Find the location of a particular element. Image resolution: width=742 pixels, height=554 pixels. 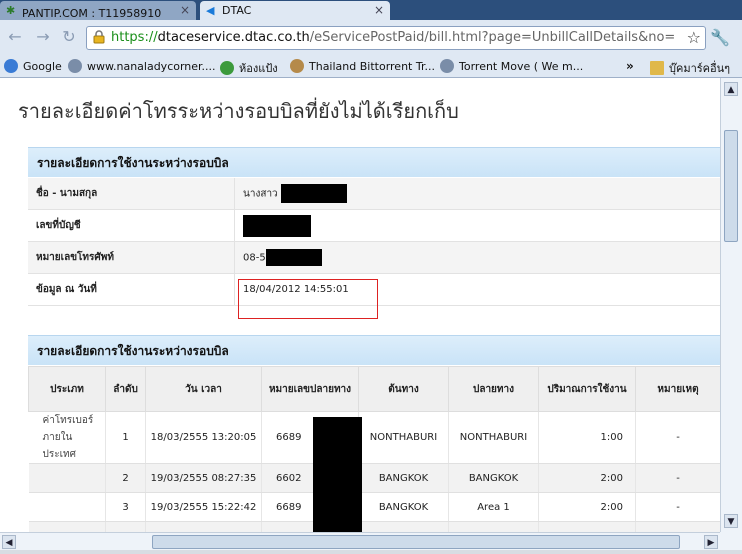

window-bottom-edge is located at coordinates (371, 552).